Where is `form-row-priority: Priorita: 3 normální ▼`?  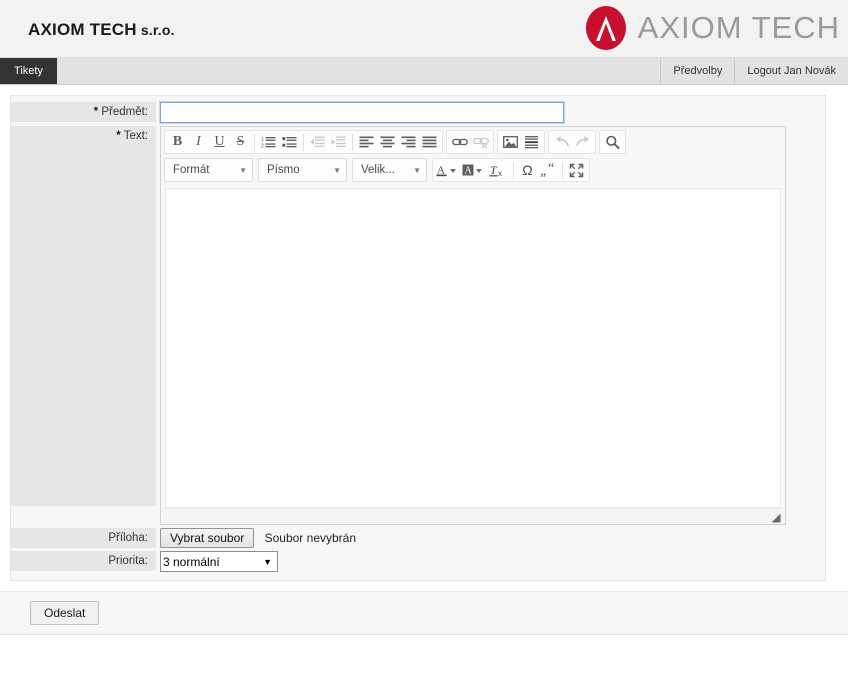 form-row-priority: Priorita: 3 normální ▼ is located at coordinates (418, 561).